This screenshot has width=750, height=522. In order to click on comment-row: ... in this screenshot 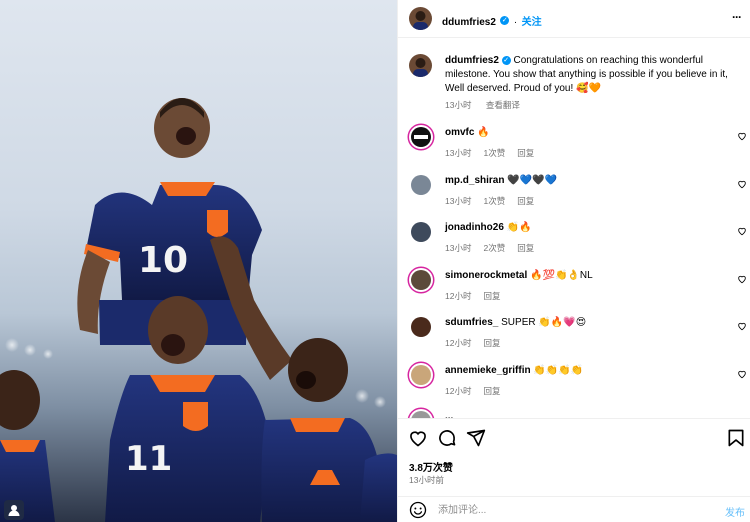, I will do `click(574, 414)`.